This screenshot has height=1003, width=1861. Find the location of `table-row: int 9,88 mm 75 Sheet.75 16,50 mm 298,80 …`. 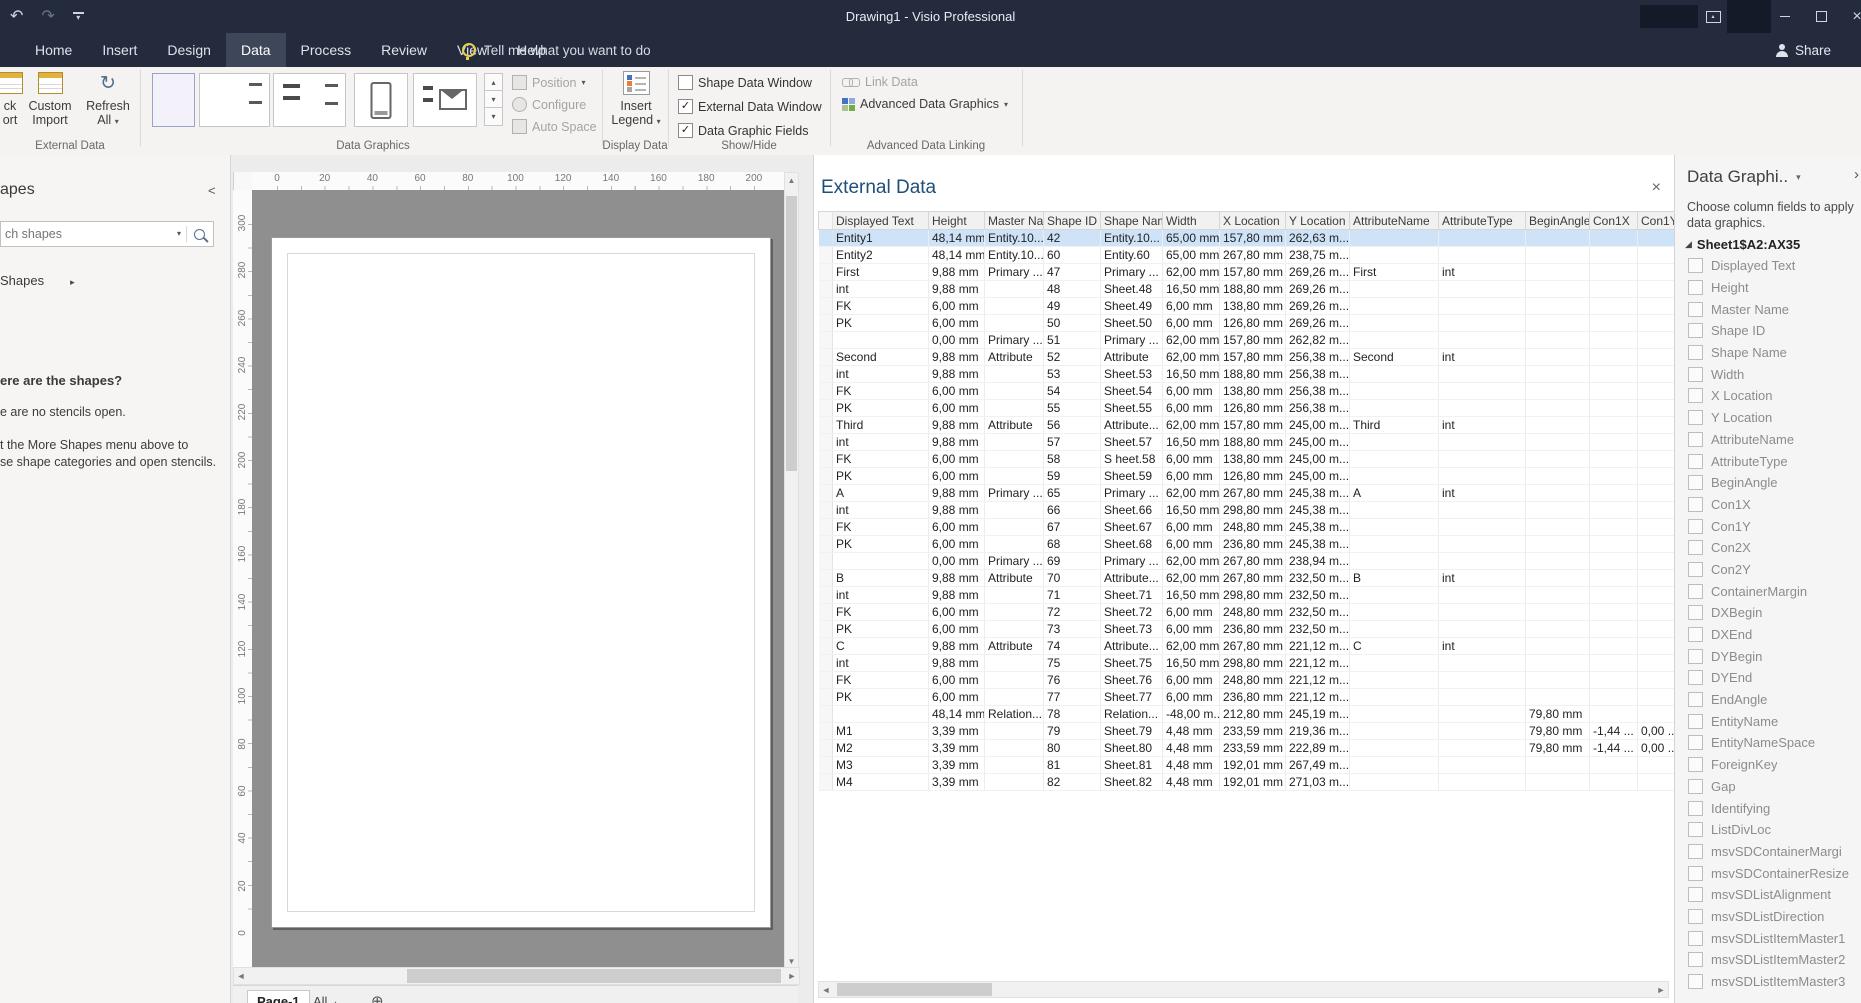

table-row: int 9,88 mm 75 Sheet.75 16,50 mm 298,80 … is located at coordinates (1246, 663).